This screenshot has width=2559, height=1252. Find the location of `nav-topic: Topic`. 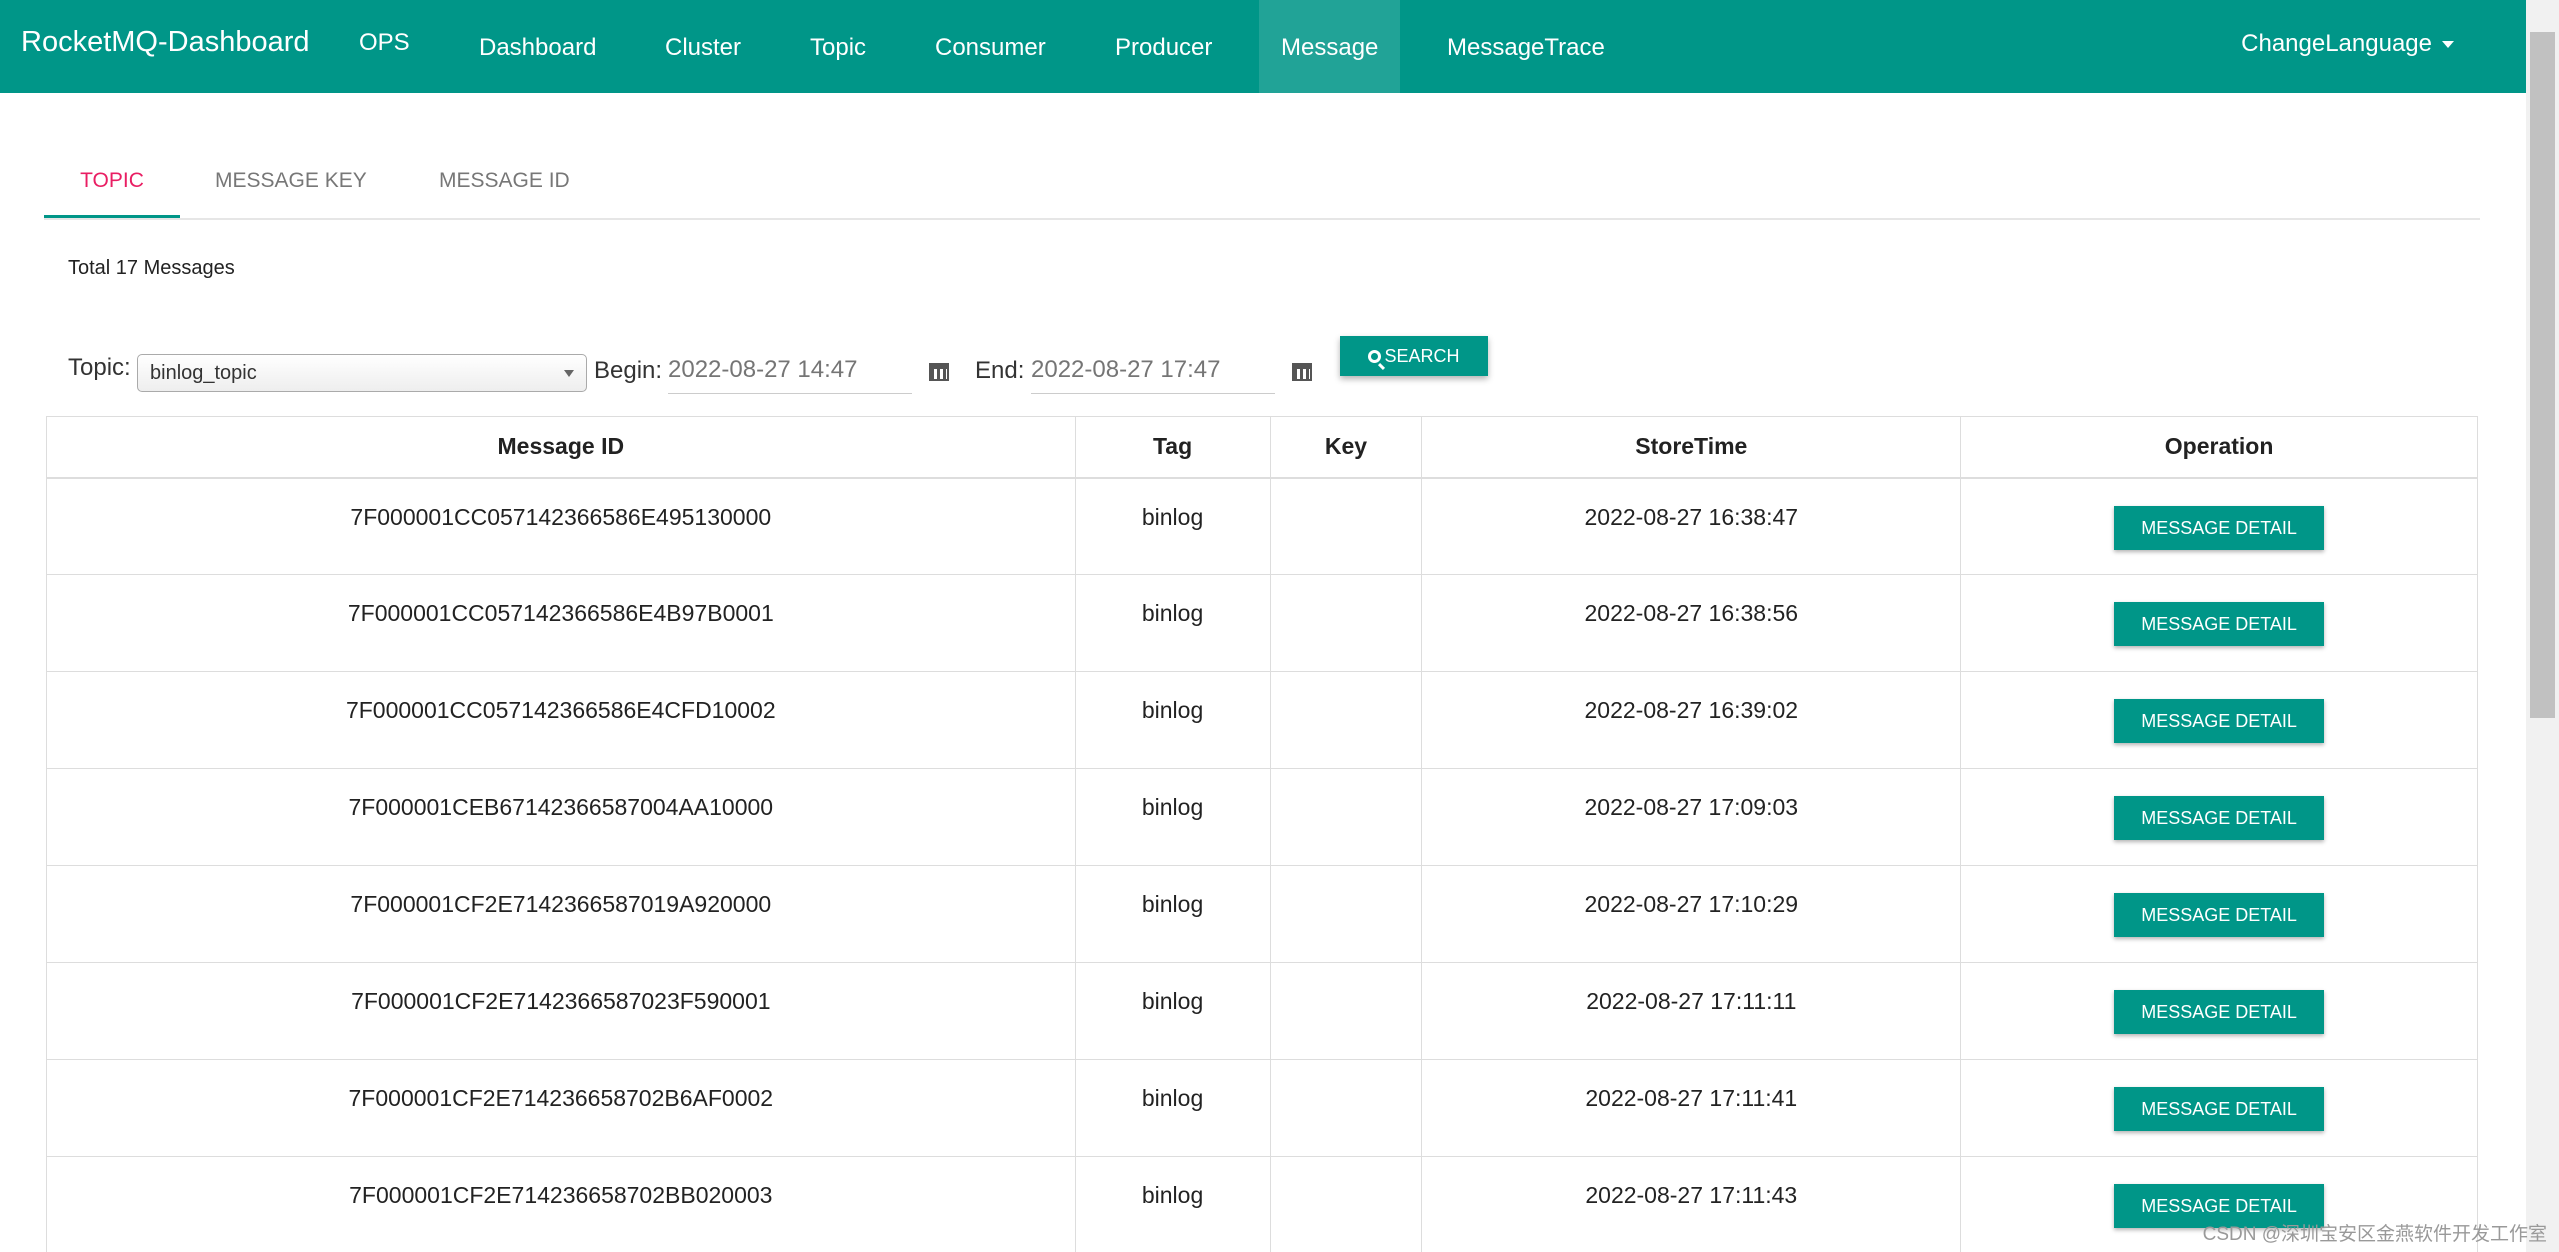

nav-topic: Topic is located at coordinates (838, 46).